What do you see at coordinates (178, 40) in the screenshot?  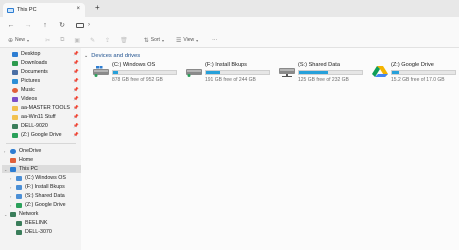 I see `view-icon: ☰` at bounding box center [178, 40].